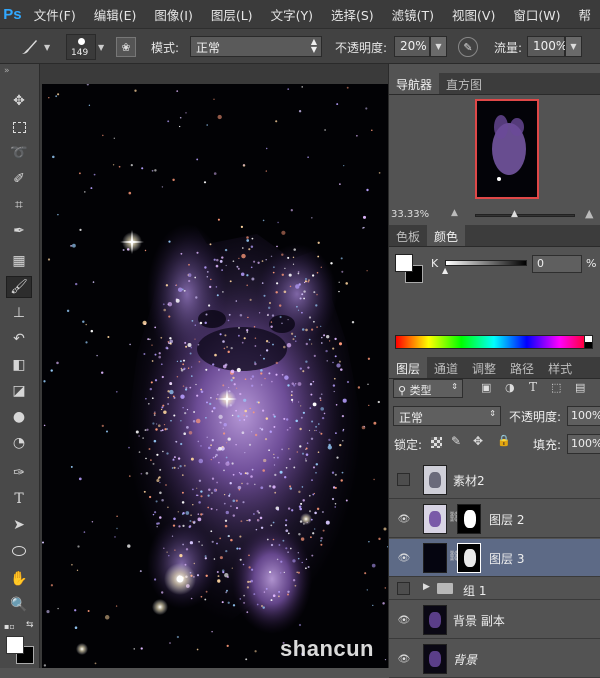  I want to click on lasso-tool-icon: ➰, so click(19, 153).